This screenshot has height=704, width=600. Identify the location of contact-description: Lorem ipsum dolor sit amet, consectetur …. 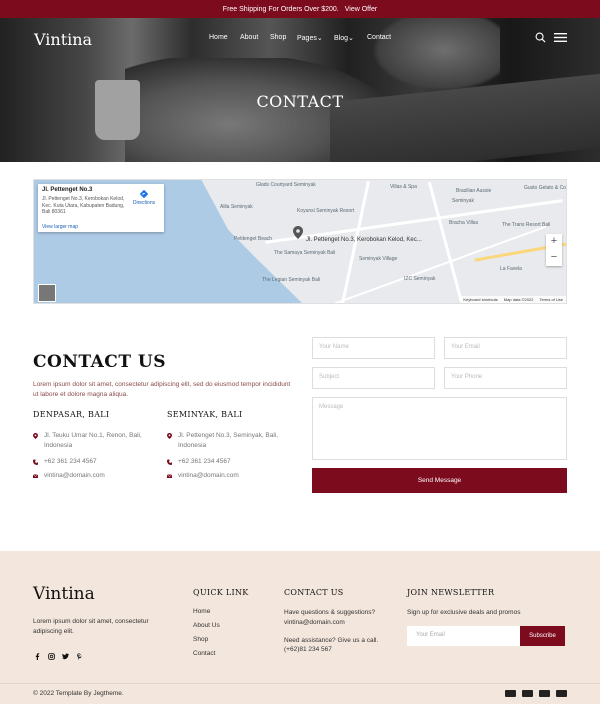
(162, 390).